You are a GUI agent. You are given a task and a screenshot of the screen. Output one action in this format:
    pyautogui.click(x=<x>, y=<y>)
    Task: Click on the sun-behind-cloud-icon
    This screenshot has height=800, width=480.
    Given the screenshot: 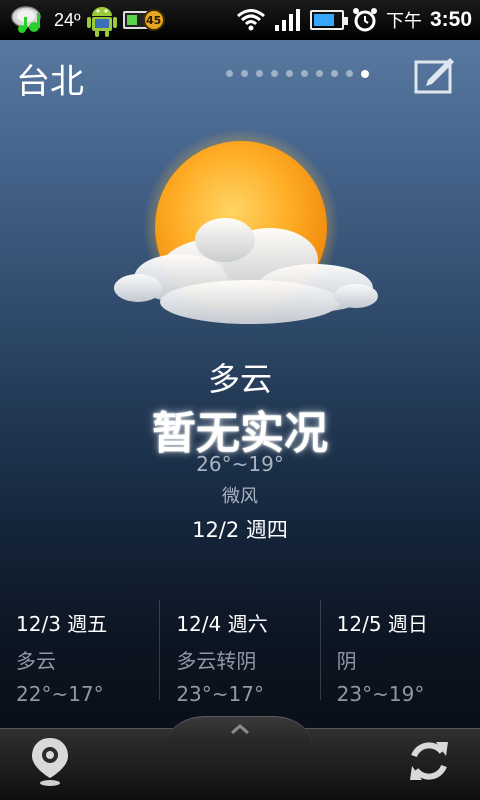 What is the action you would take?
    pyautogui.click(x=246, y=227)
    